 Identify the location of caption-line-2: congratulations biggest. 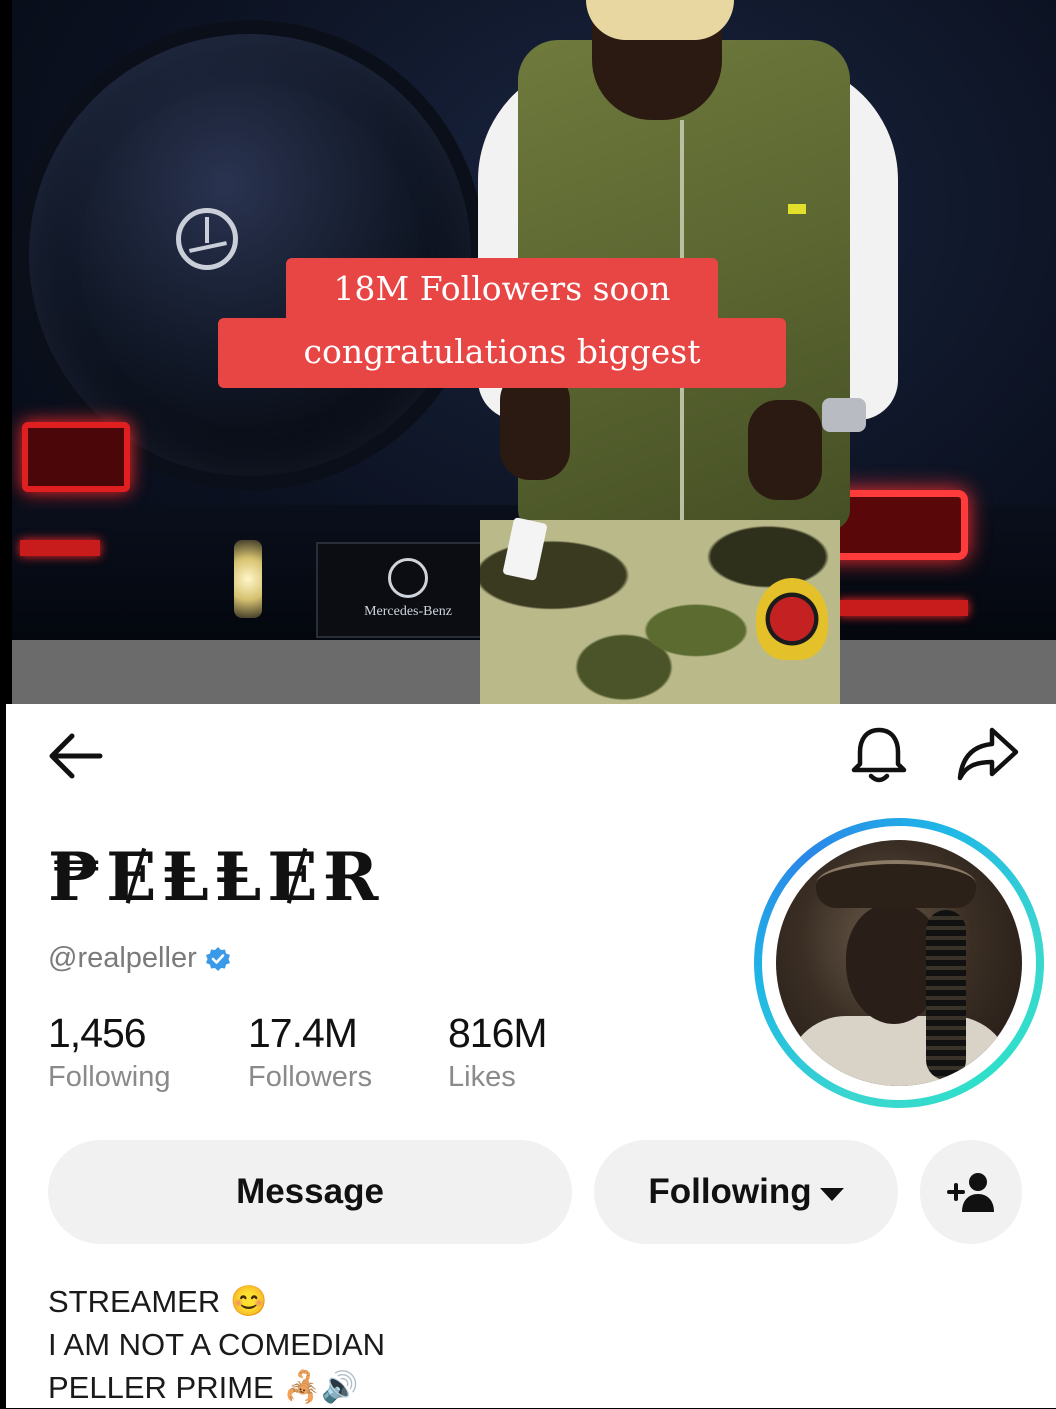
(502, 353).